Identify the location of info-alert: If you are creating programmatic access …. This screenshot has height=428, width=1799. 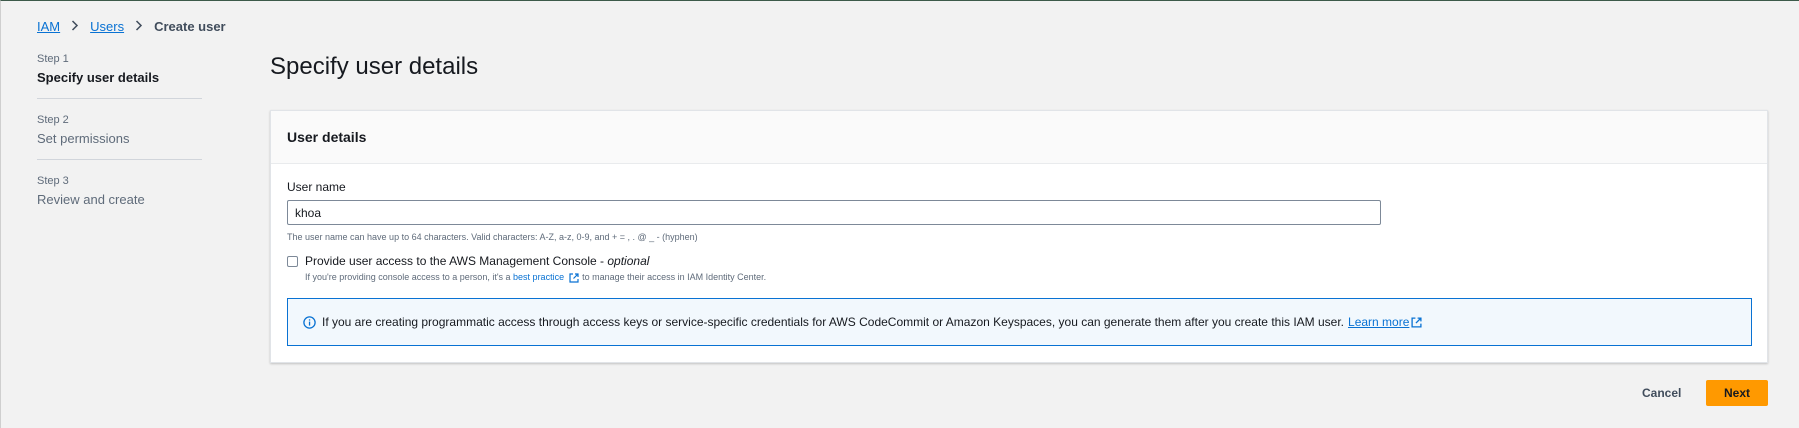
(1019, 322).